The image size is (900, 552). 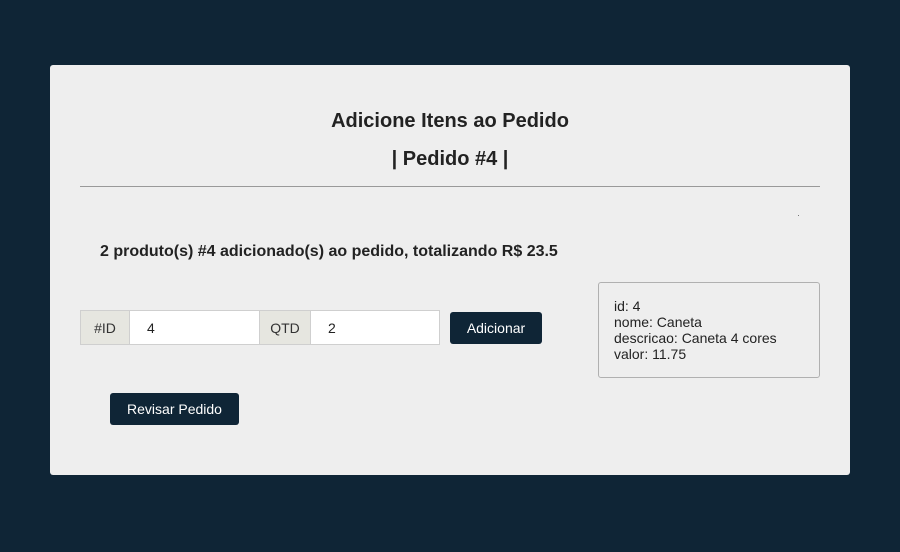 I want to click on product-name: nome: Caneta, so click(x=658, y=322).